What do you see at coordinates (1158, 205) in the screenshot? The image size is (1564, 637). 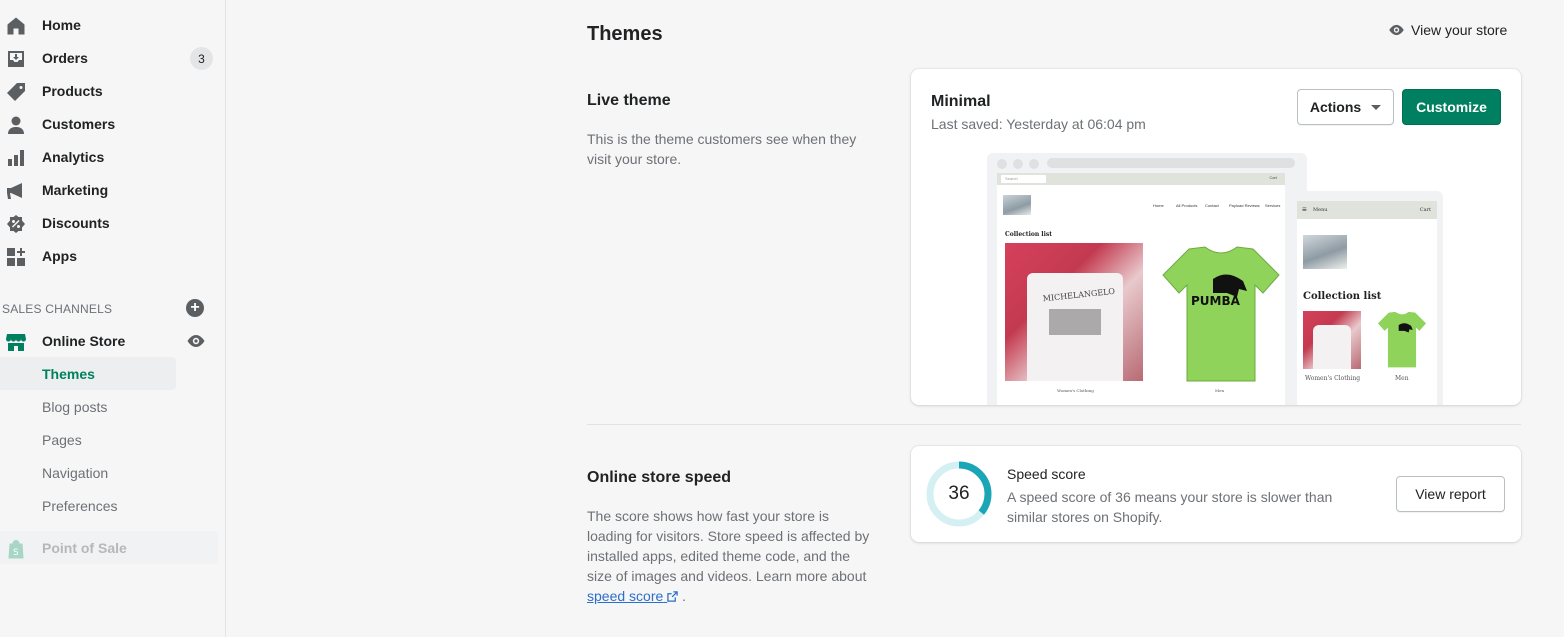 I see `preview-nav-item: Home` at bounding box center [1158, 205].